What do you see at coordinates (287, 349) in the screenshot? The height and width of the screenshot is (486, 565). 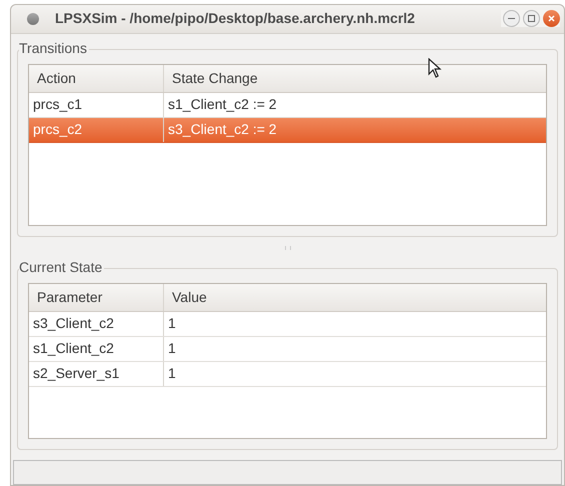 I see `table-row: s1_Client_c2 1` at bounding box center [287, 349].